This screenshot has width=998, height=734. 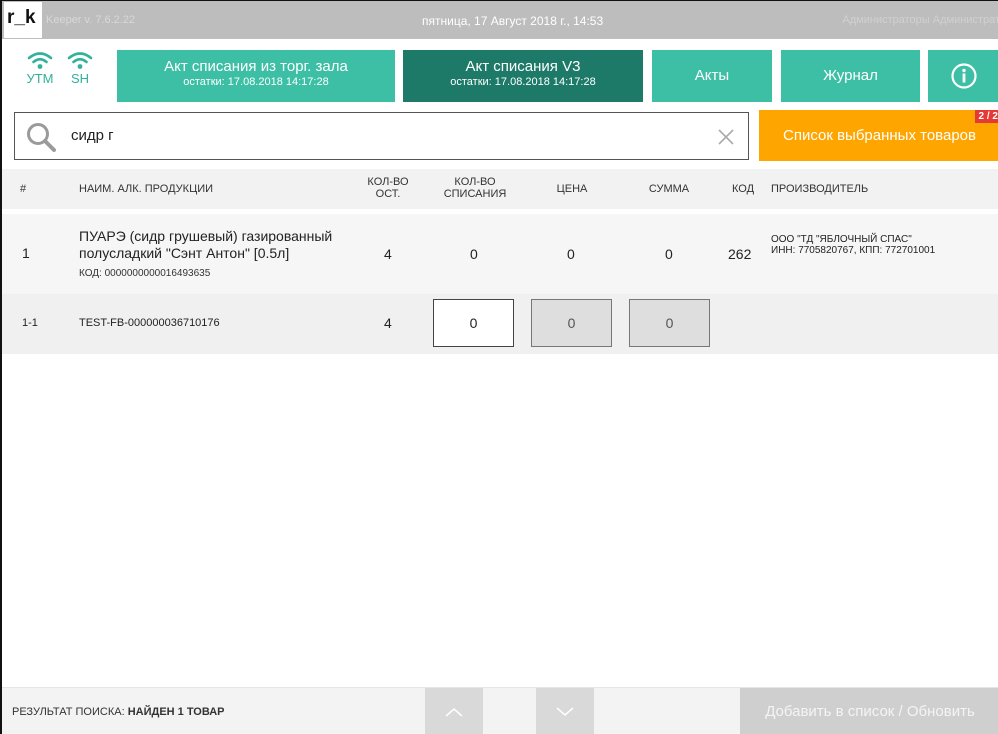 I want to click on app-logo: r_k, so click(x=23, y=20).